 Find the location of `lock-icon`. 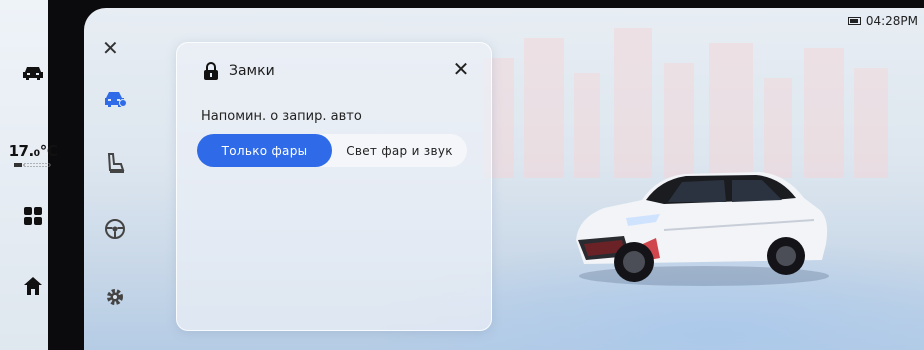

lock-icon is located at coordinates (211, 71).